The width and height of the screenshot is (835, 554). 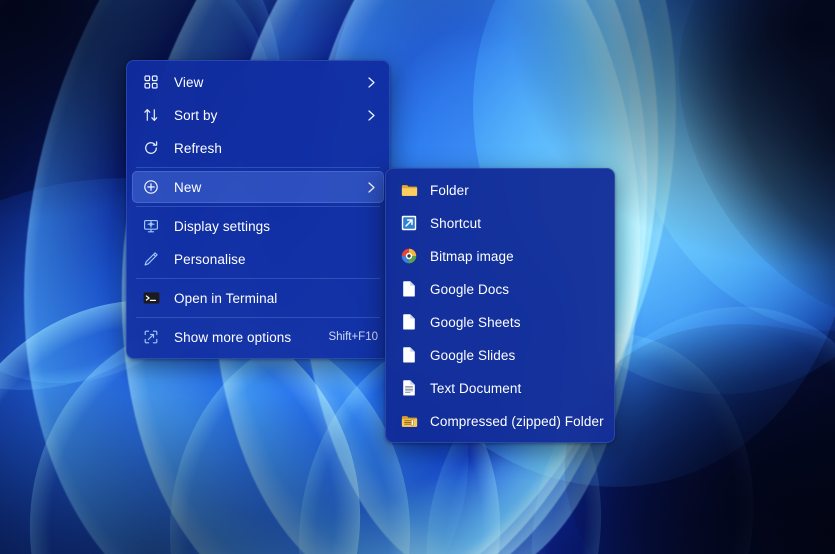 I want to click on menu-item-show-more-options: Show more options Shift+F10, so click(x=258, y=337).